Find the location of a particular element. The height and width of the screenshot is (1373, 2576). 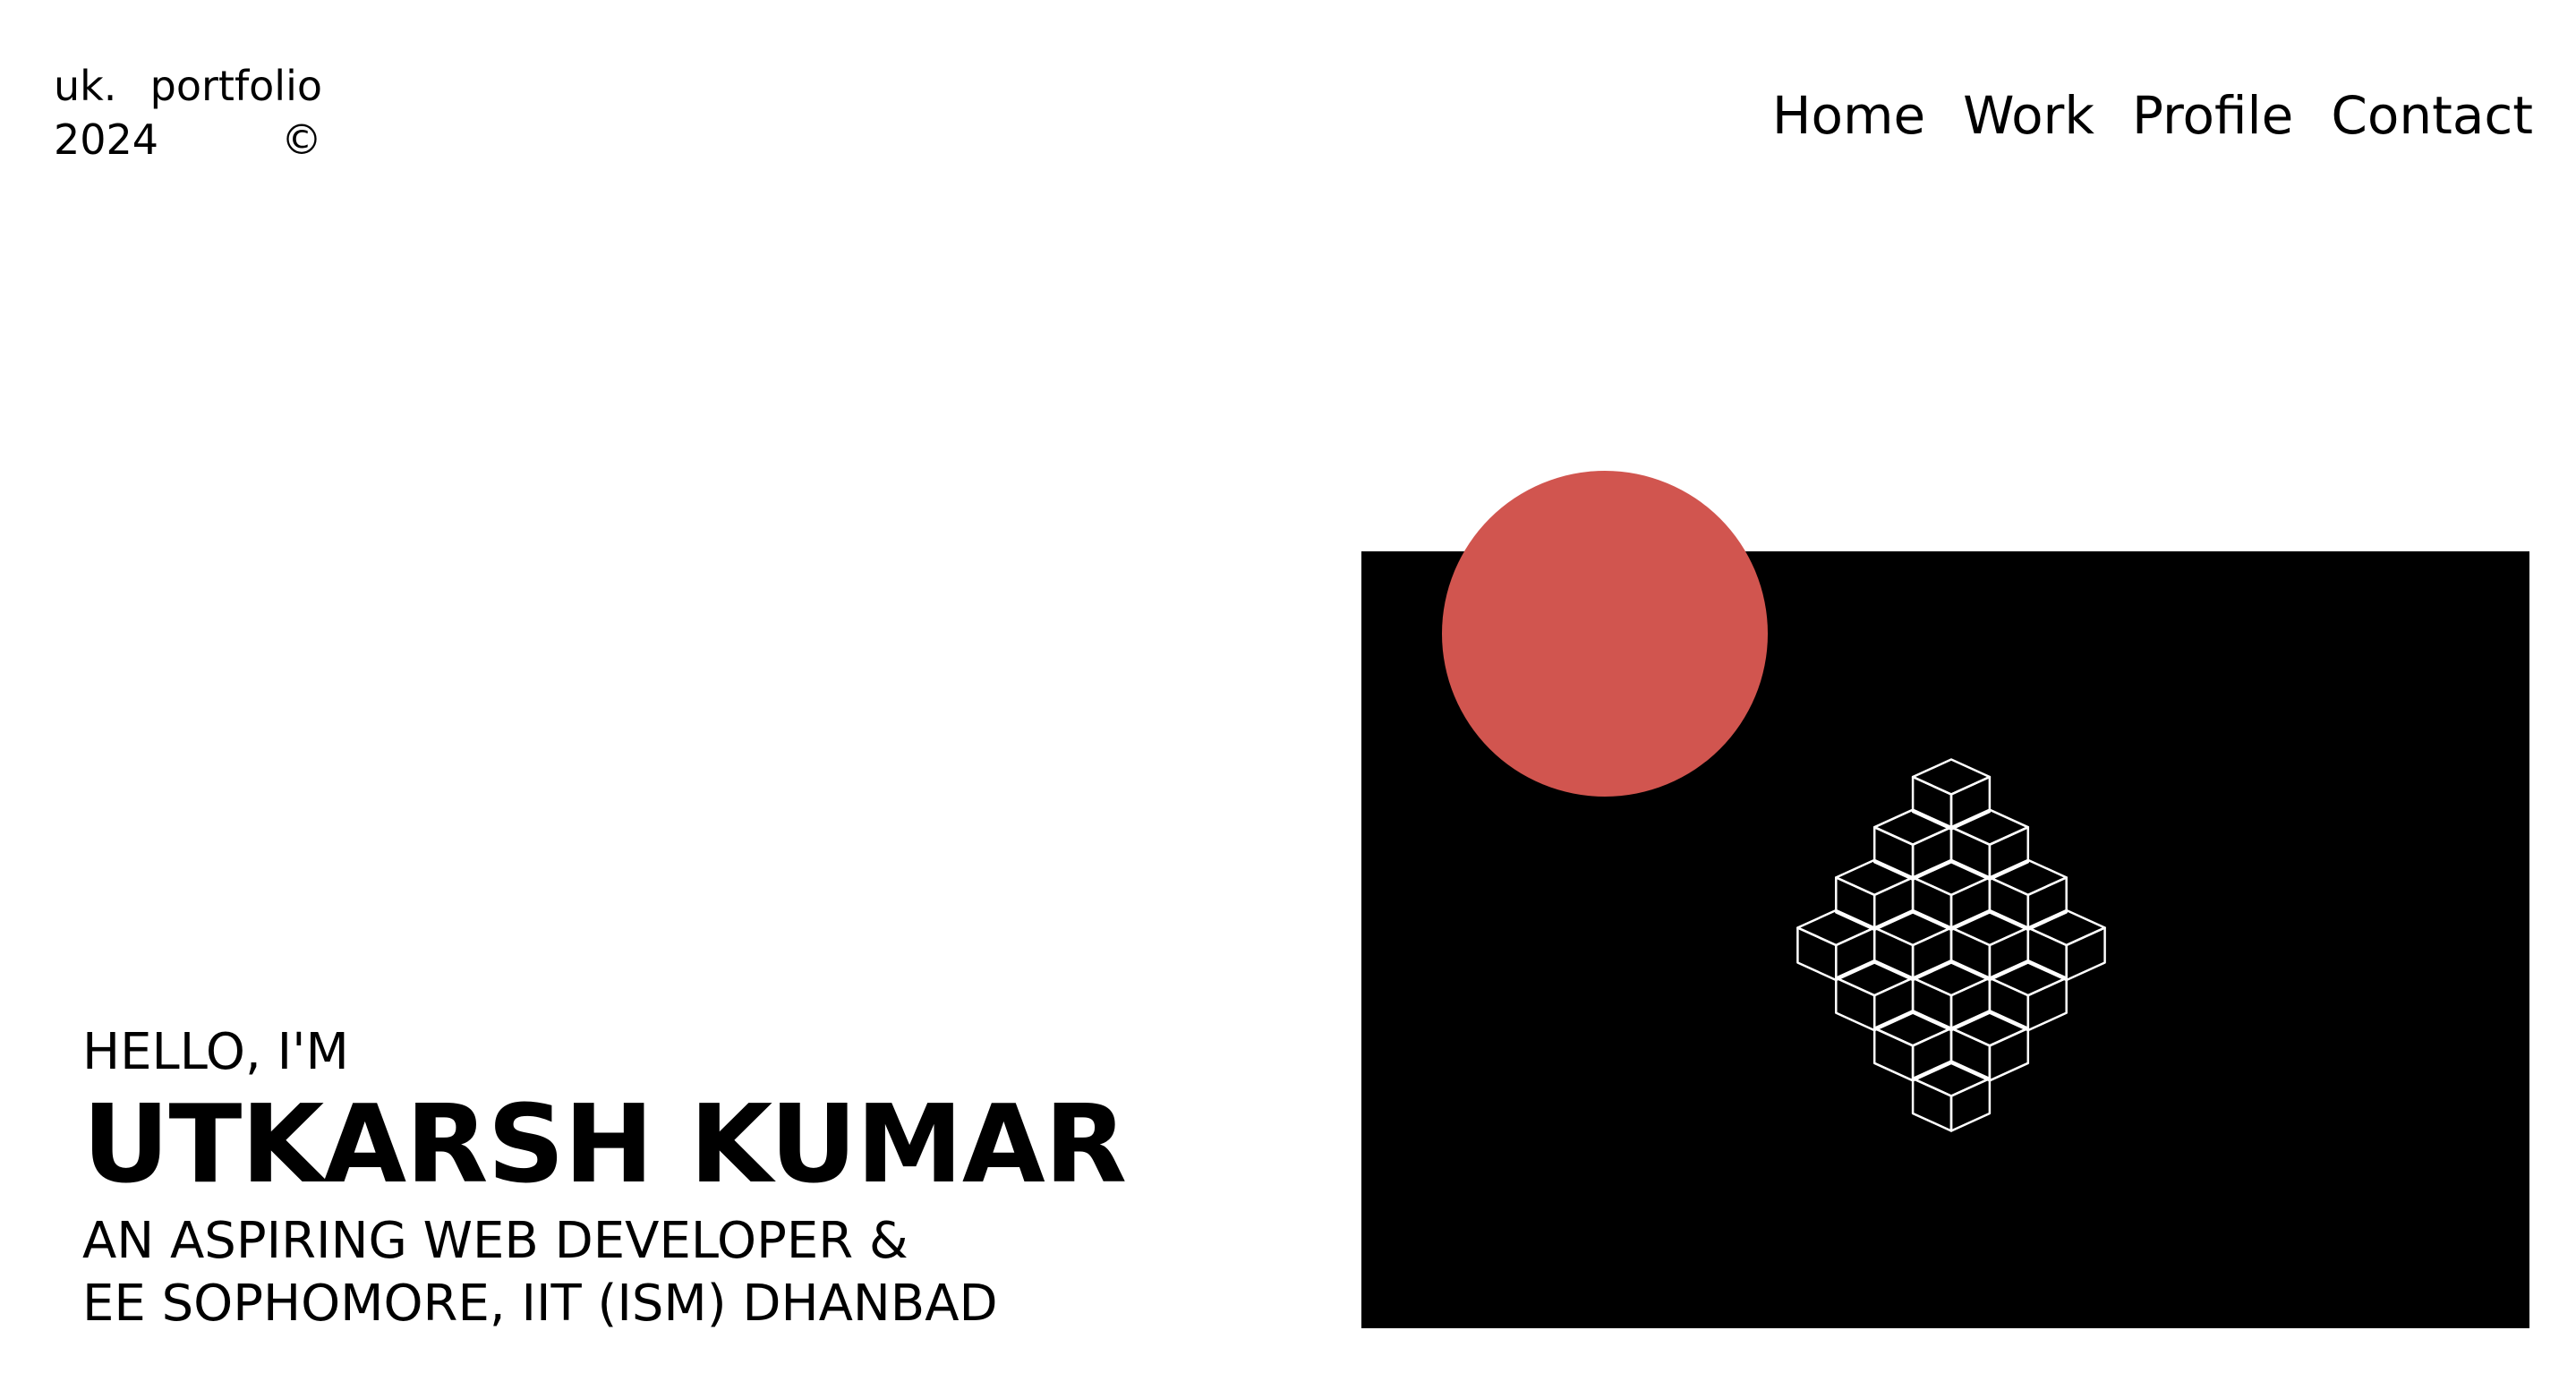

hero-name: UTKARSH KUMAR is located at coordinates (604, 1145).